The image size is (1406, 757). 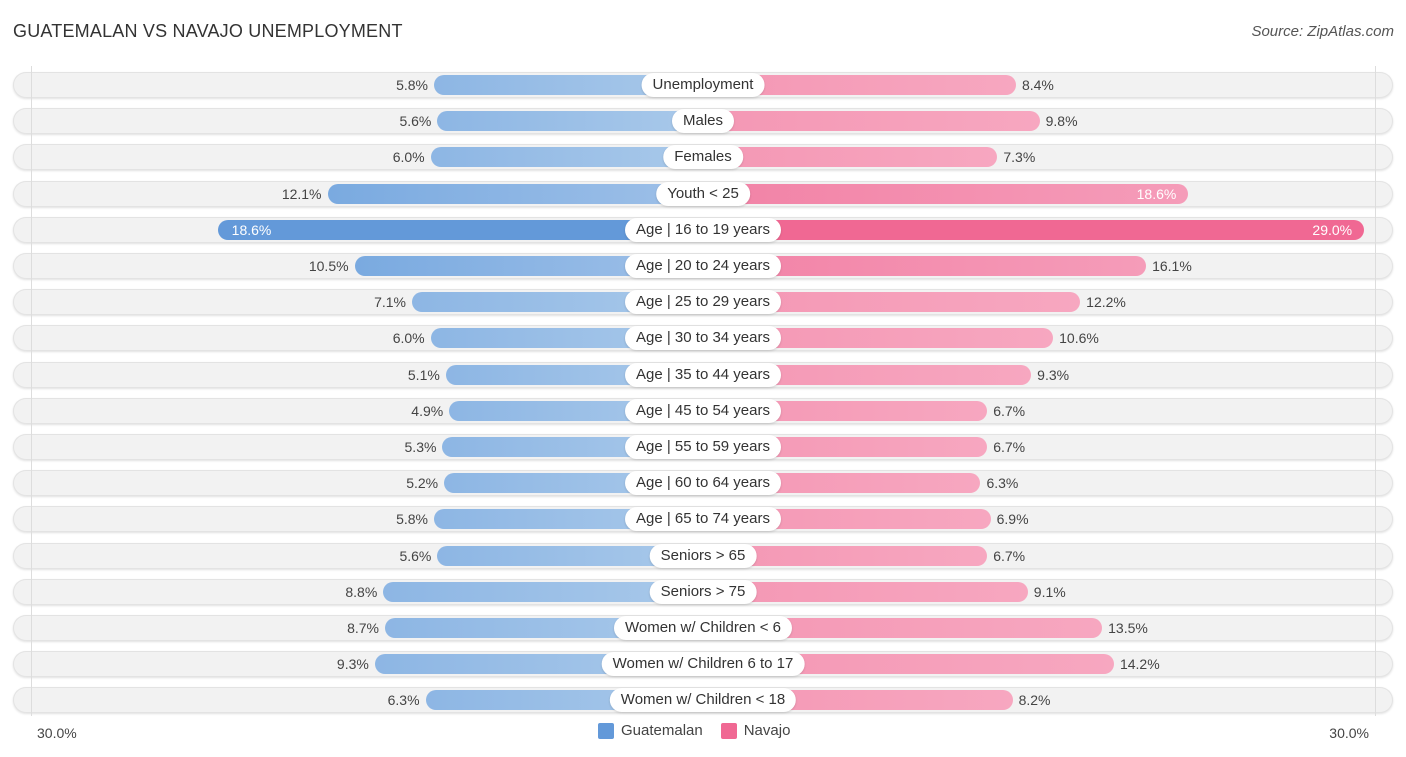 I want to click on value-label-navajo: 12.2%, so click(x=1106, y=302).